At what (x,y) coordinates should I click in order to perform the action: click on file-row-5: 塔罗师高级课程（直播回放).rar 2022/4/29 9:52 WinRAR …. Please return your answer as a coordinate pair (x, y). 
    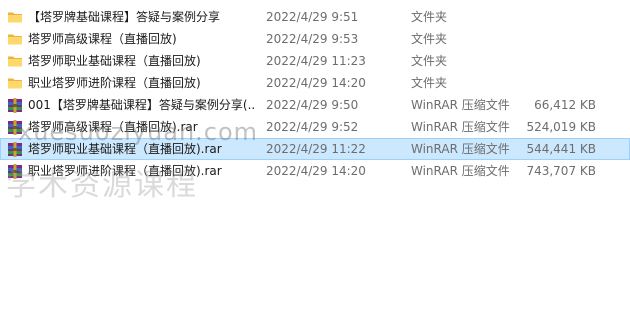
    Looking at the image, I should click on (315, 127).